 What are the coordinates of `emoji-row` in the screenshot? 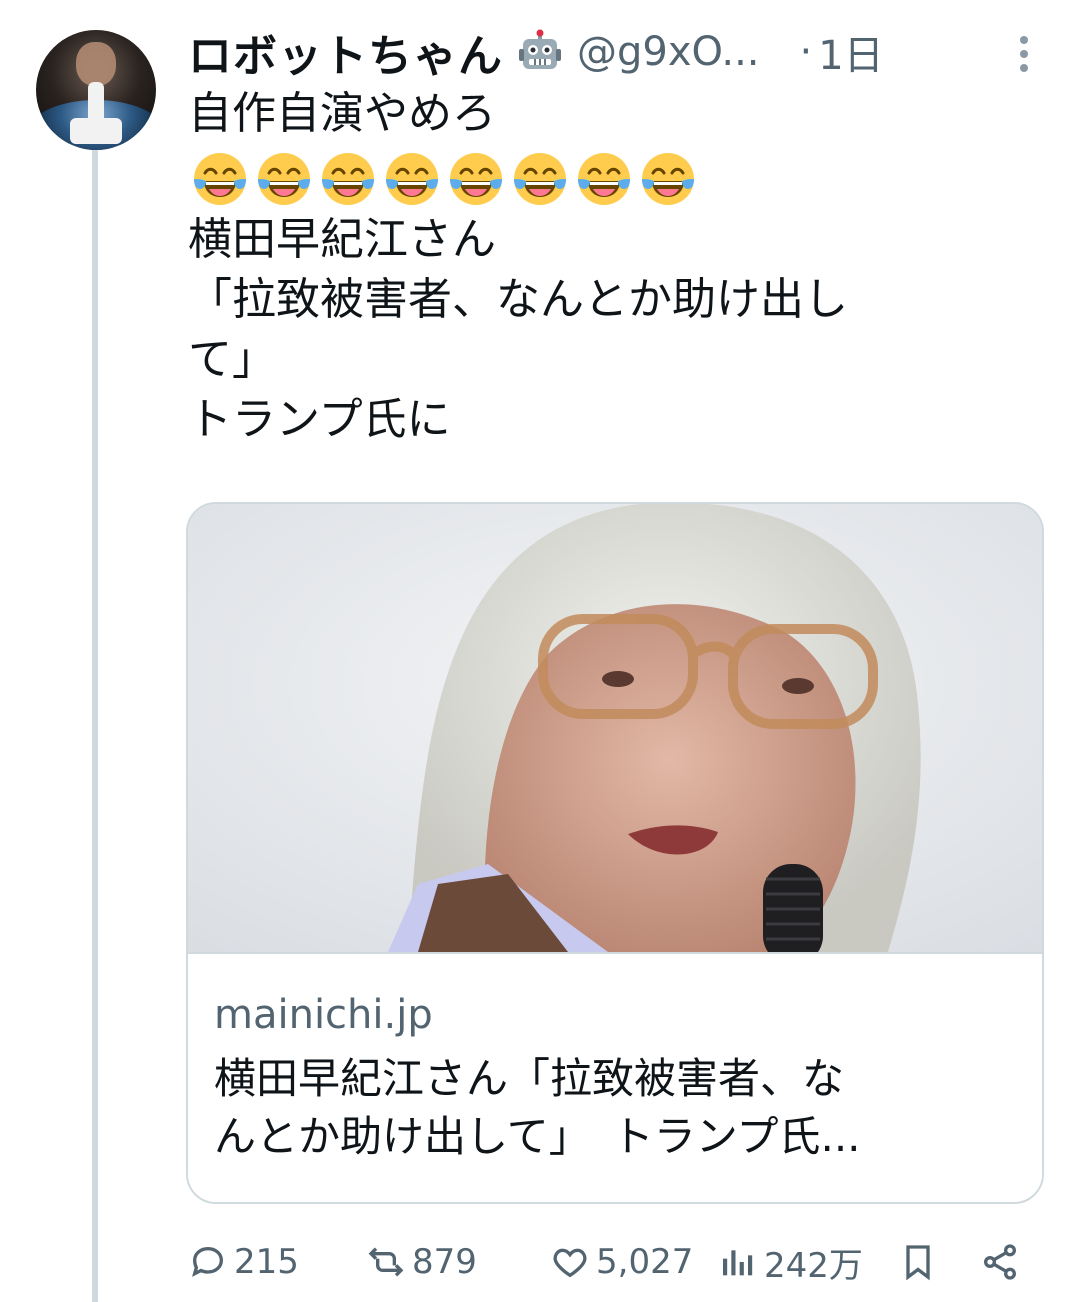 It's located at (588, 177).